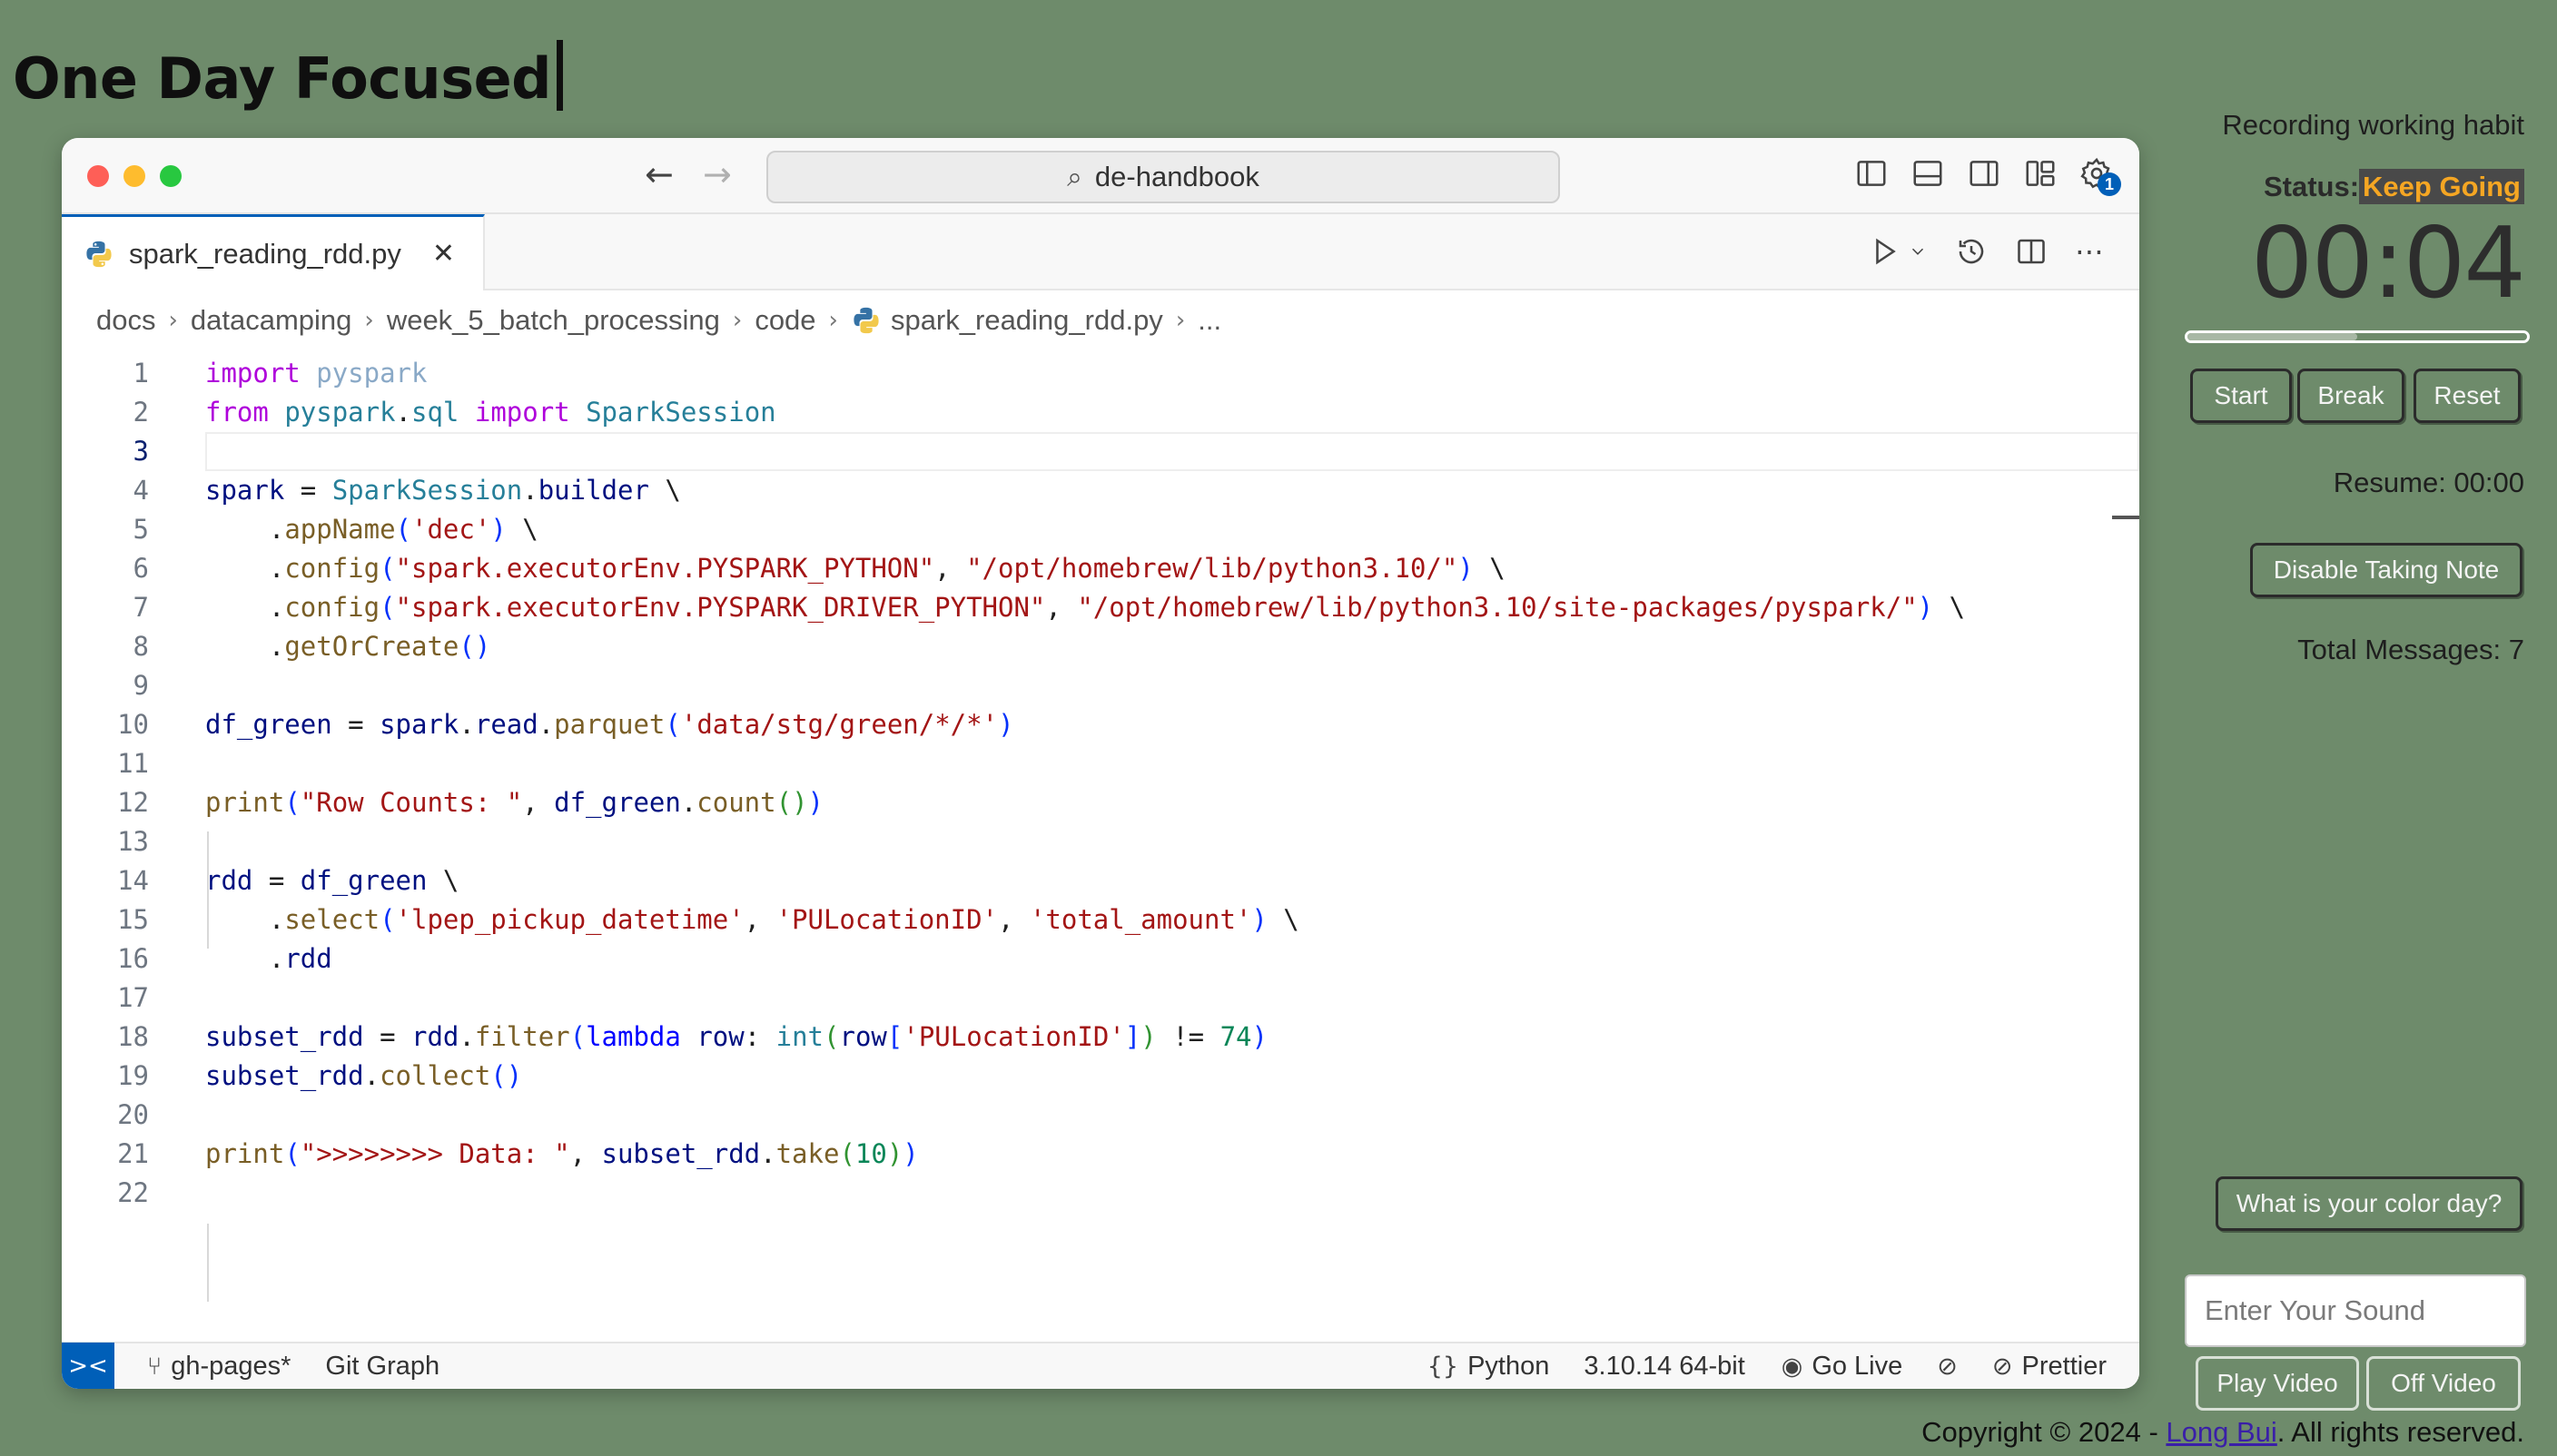 This screenshot has width=2557, height=1456. I want to click on workspace-name: de-handbook, so click(1177, 176).